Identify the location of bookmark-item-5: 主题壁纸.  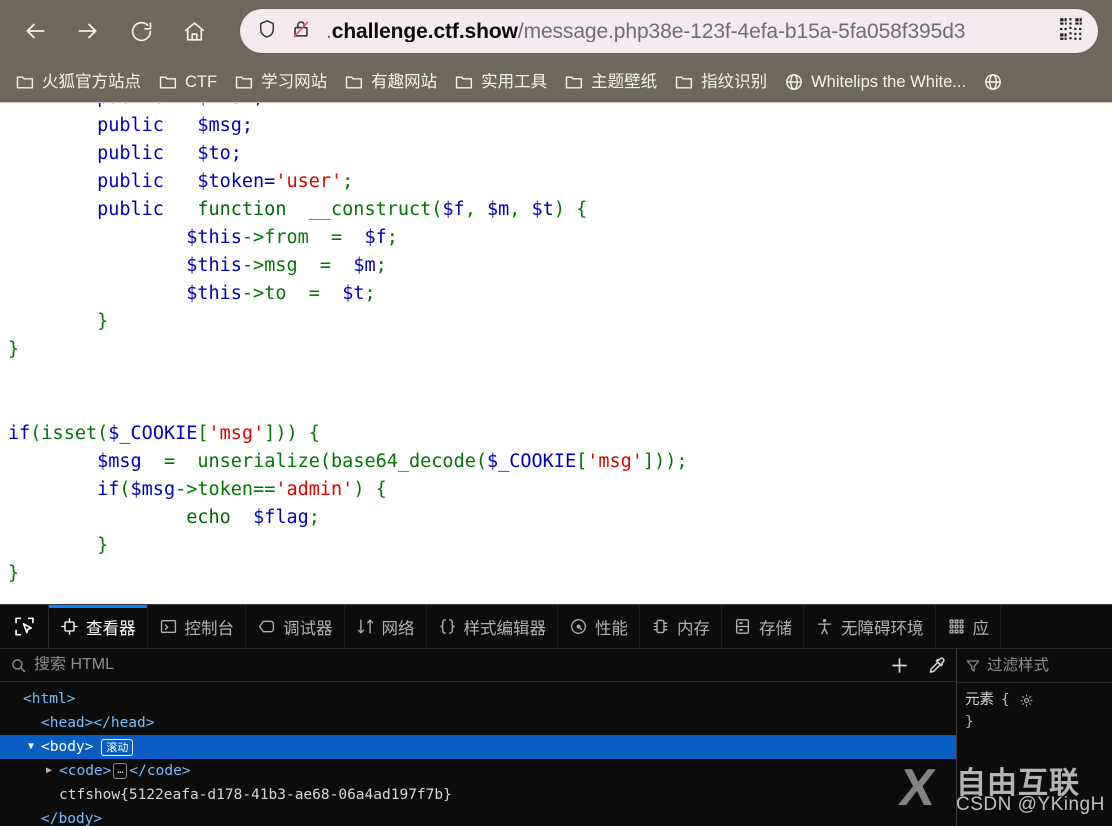
(610, 82).